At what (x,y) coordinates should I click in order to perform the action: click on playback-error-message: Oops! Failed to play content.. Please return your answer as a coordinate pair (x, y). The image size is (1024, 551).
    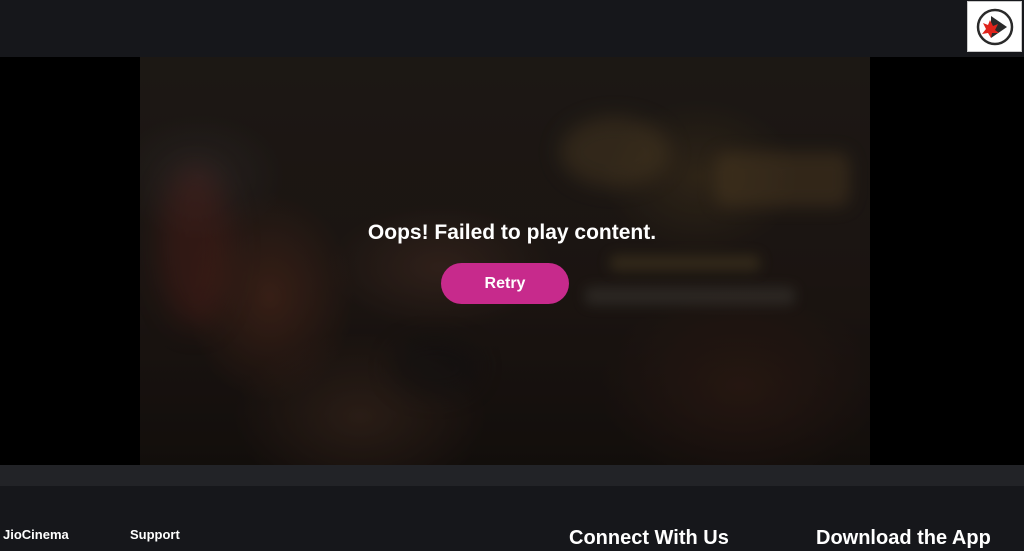
    Looking at the image, I should click on (512, 232).